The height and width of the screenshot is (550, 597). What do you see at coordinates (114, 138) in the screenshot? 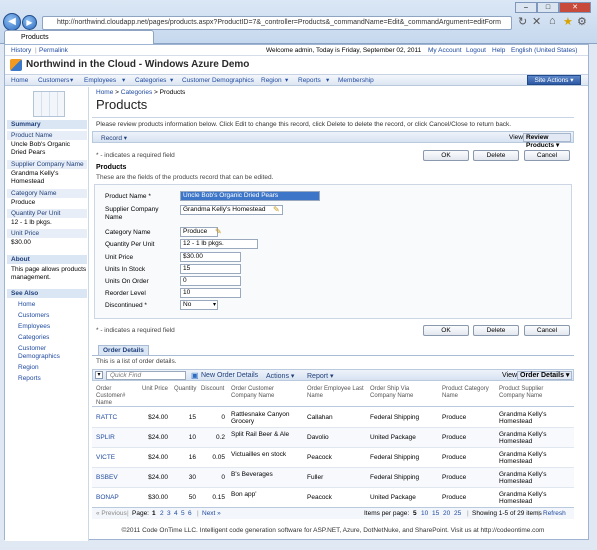
I see `record-menu: Record ▾` at bounding box center [114, 138].